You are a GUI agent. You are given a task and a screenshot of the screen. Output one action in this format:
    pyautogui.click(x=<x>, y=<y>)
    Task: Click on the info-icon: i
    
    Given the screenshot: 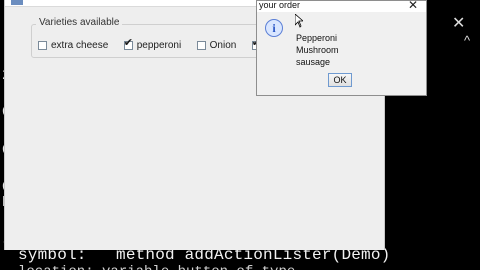 What is the action you would take?
    pyautogui.click(x=274, y=28)
    